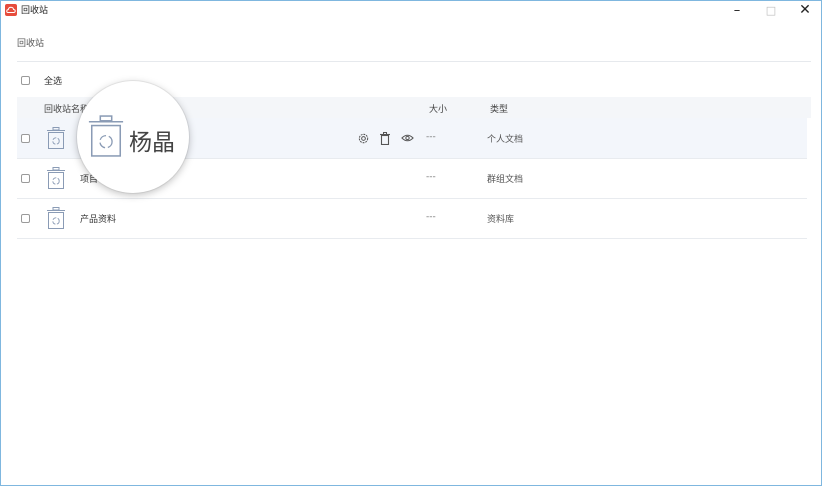 The width and height of the screenshot is (822, 486). What do you see at coordinates (98, 220) in the screenshot?
I see `row-name: 产品资料` at bounding box center [98, 220].